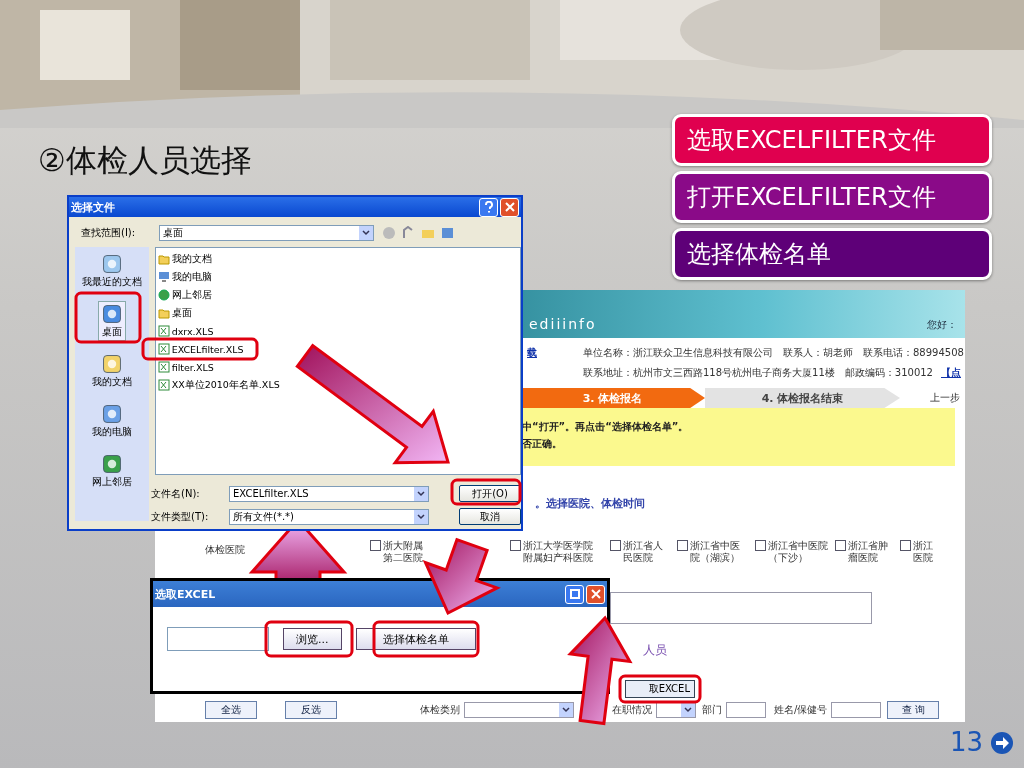 The height and width of the screenshot is (768, 1024). I want to click on filter-label: 姓名/保健号, so click(801, 710).